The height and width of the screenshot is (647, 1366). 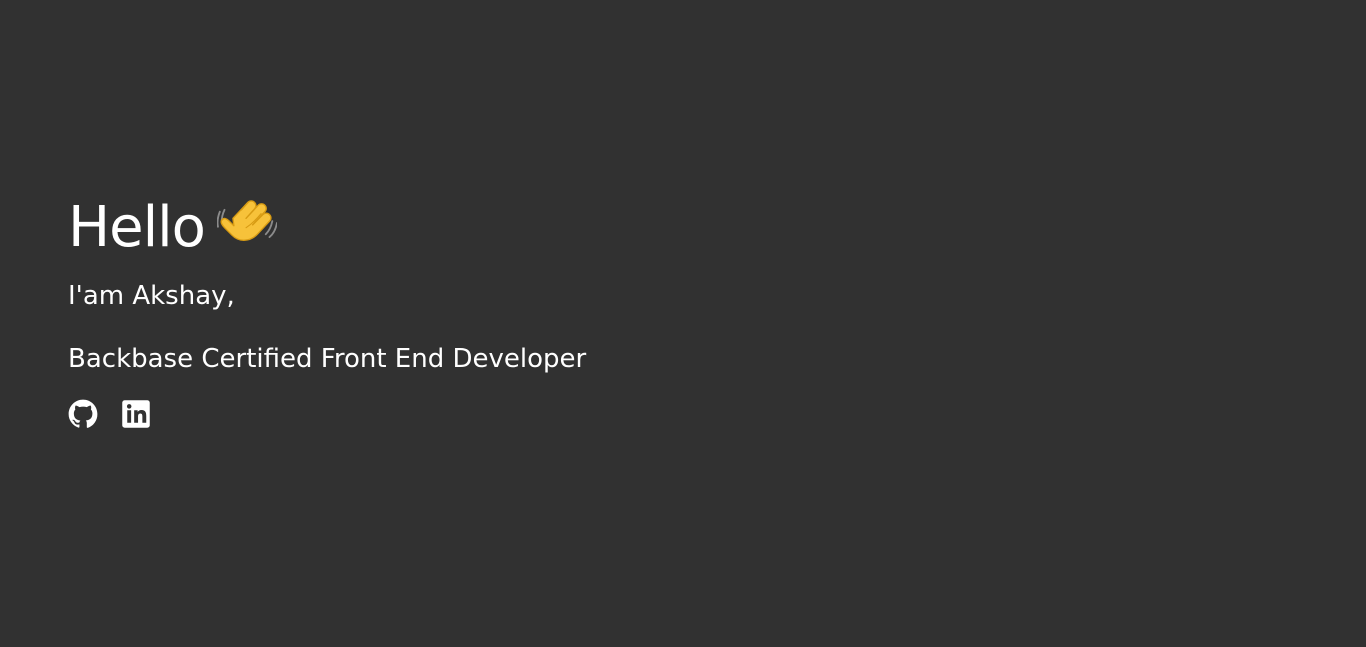 I want to click on linkedin-icon, so click(x=136, y=414).